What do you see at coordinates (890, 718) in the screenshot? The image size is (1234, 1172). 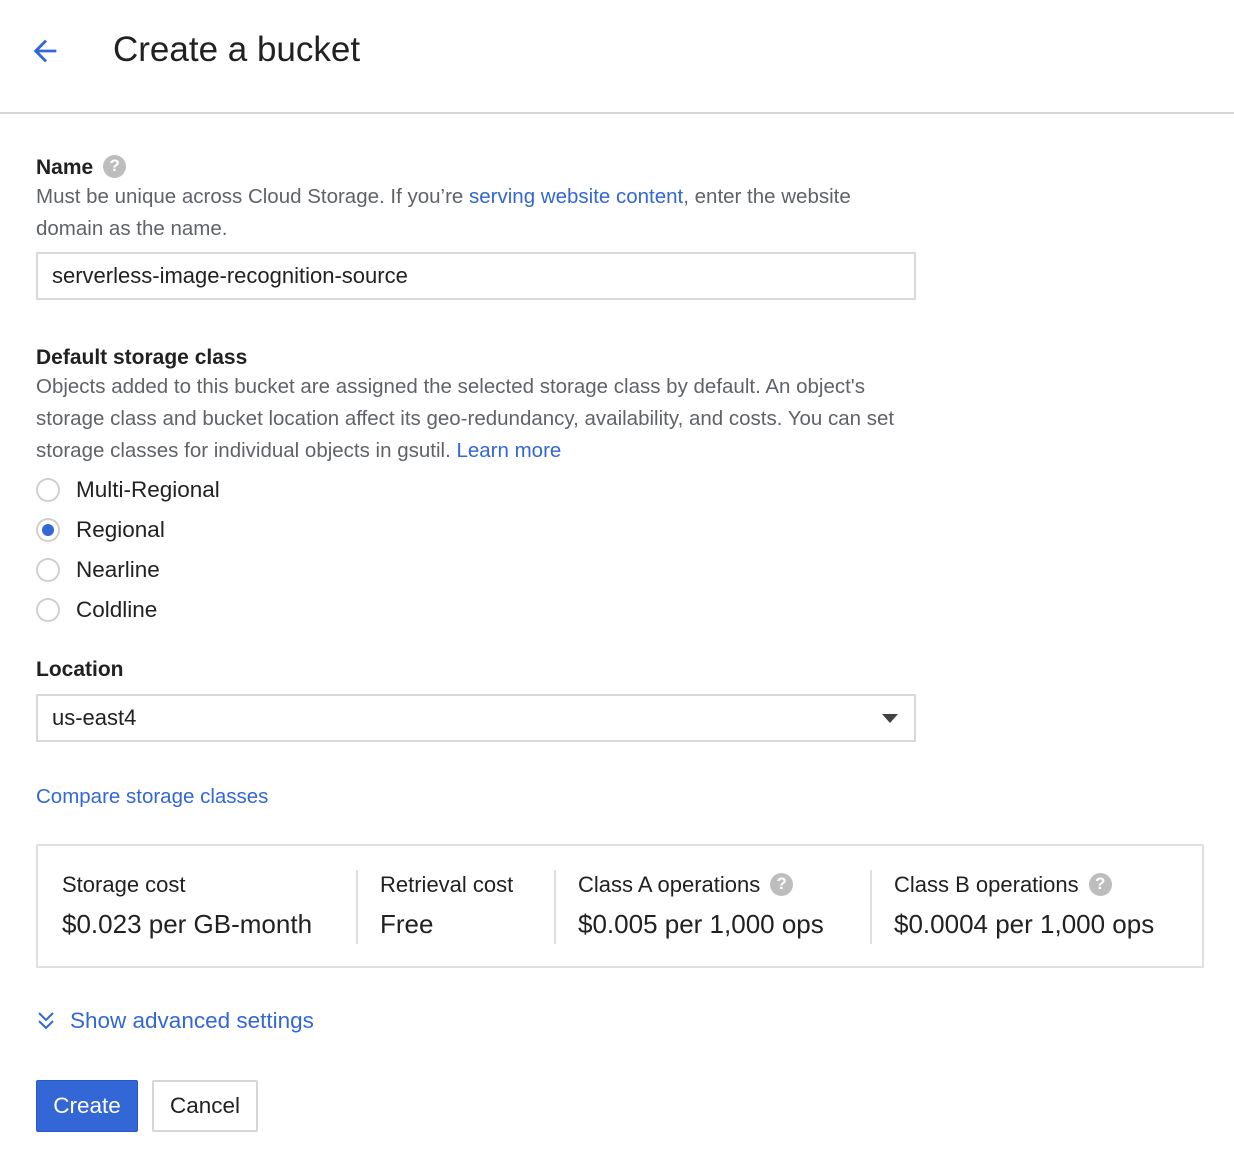 I see `caret-down-icon` at bounding box center [890, 718].